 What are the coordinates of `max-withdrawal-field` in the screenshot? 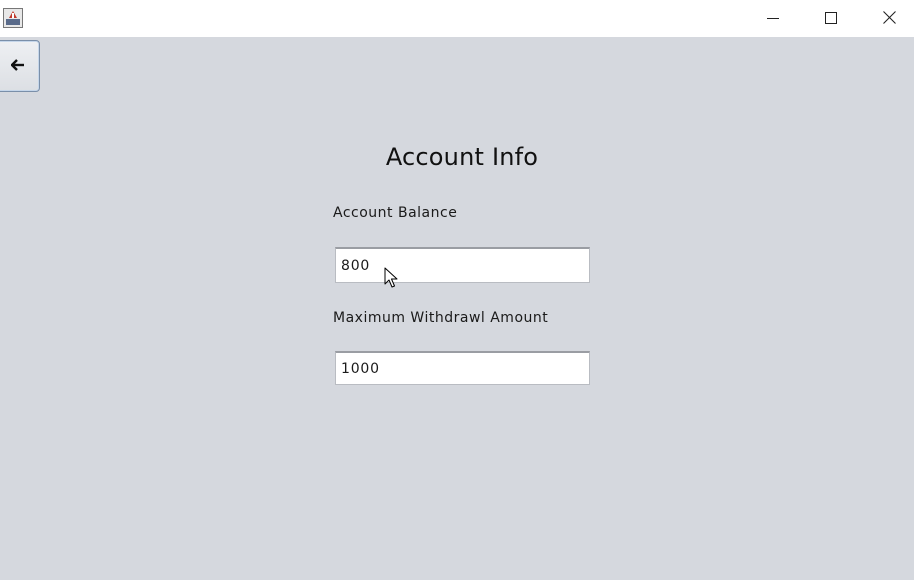 It's located at (462, 368).